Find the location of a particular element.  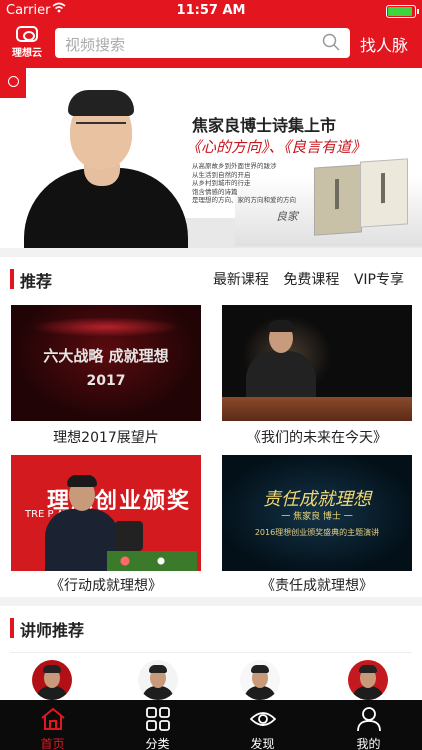

tab-vip: VIP专享 is located at coordinates (379, 280).